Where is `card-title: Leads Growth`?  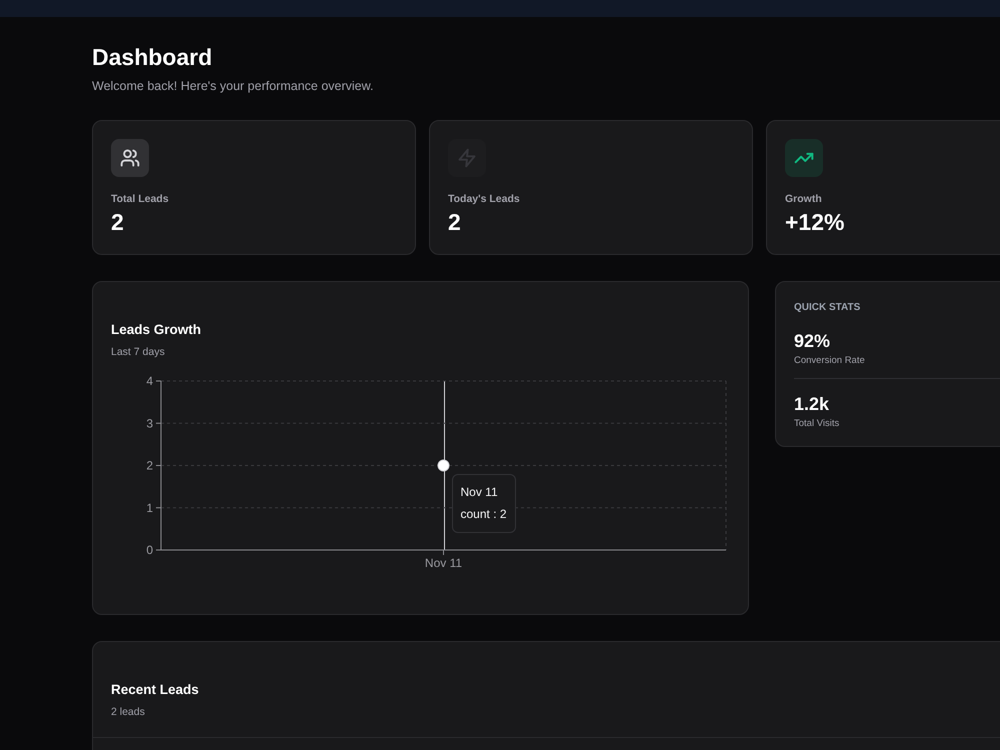
card-title: Leads Growth is located at coordinates (156, 330).